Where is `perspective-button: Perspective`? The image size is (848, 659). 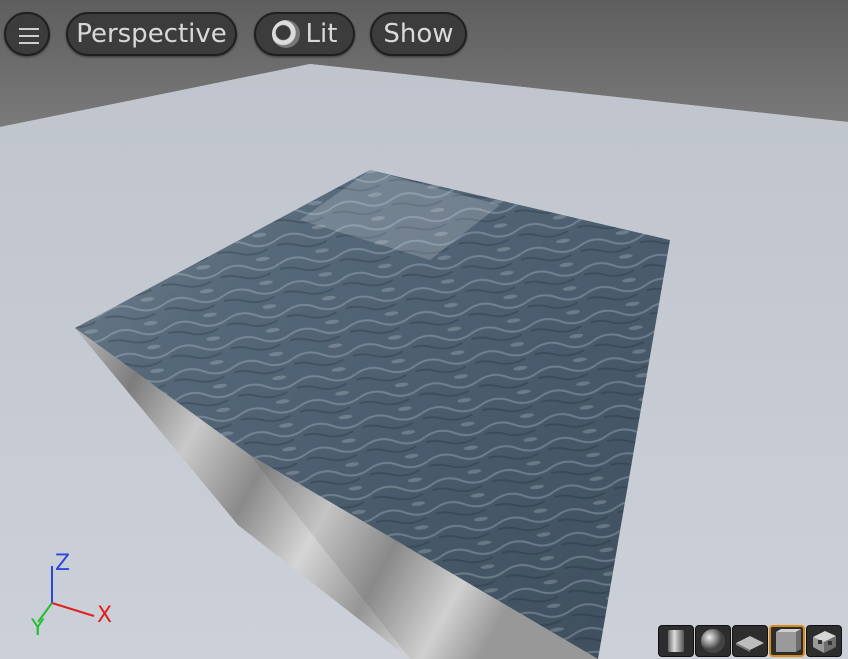
perspective-button: Perspective is located at coordinates (151, 34).